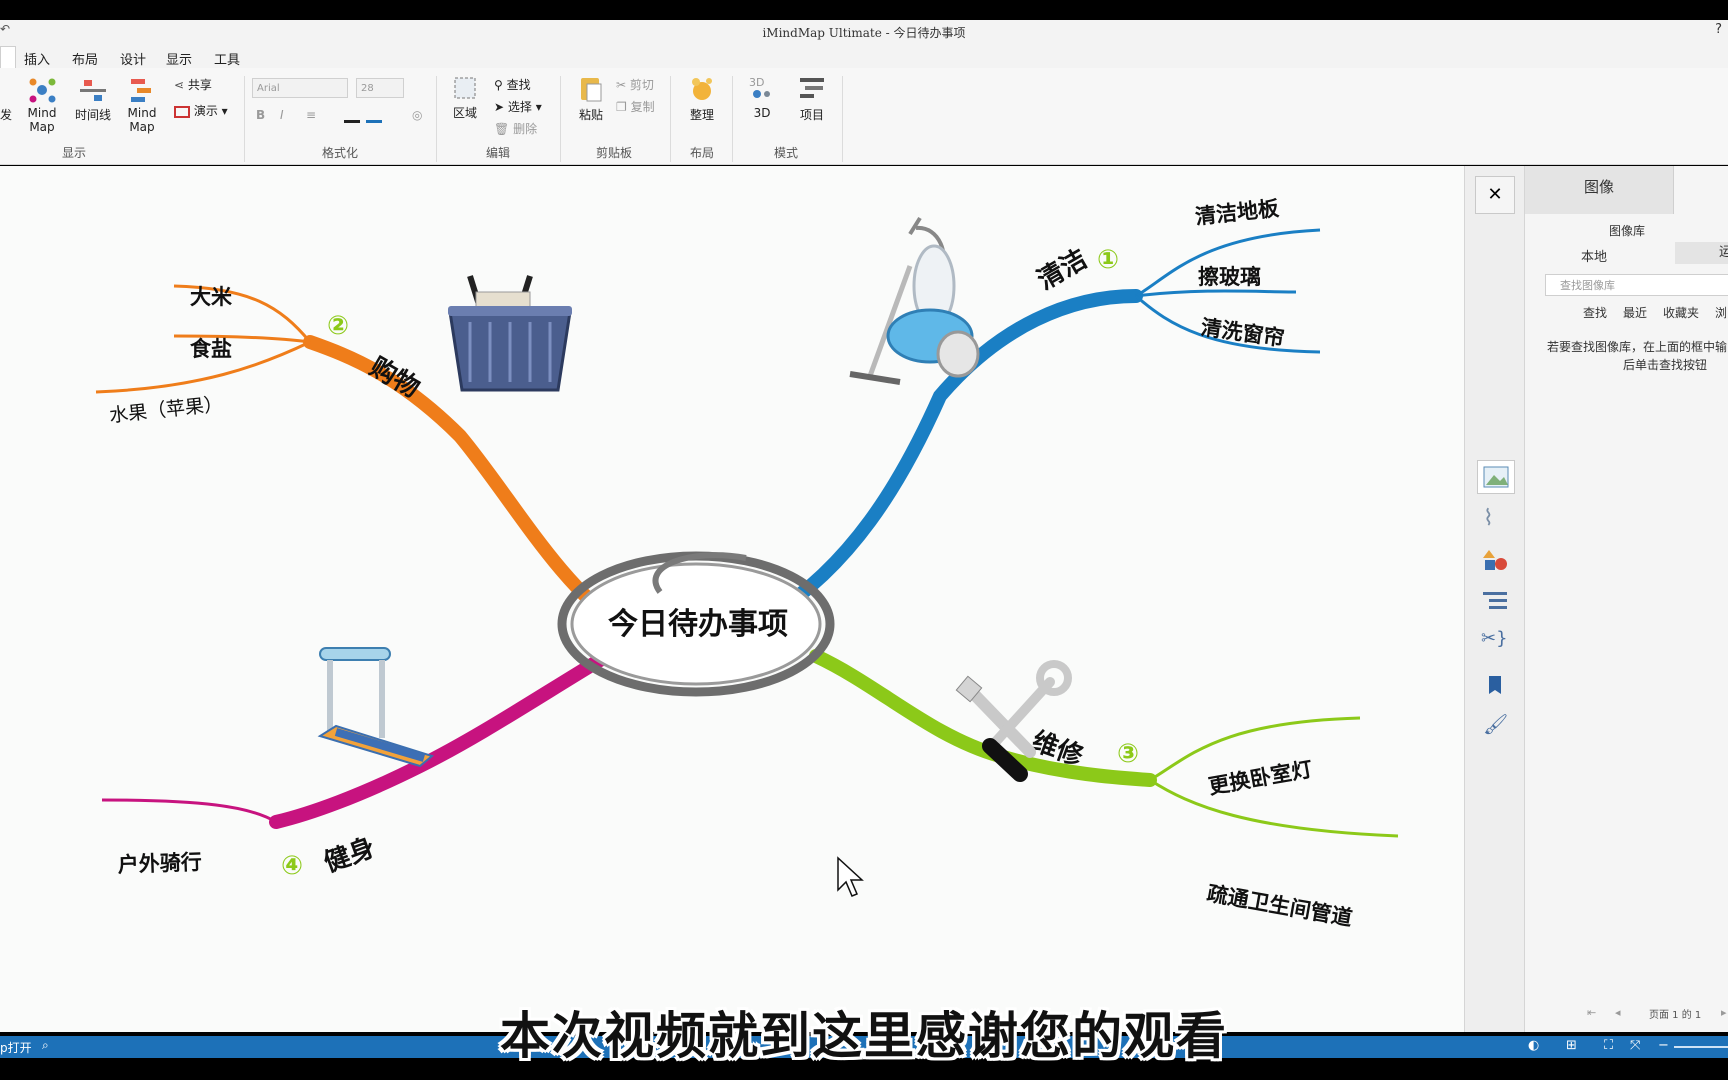 The image size is (1728, 1080). I want to click on tab-layout: 布局, so click(85, 58).